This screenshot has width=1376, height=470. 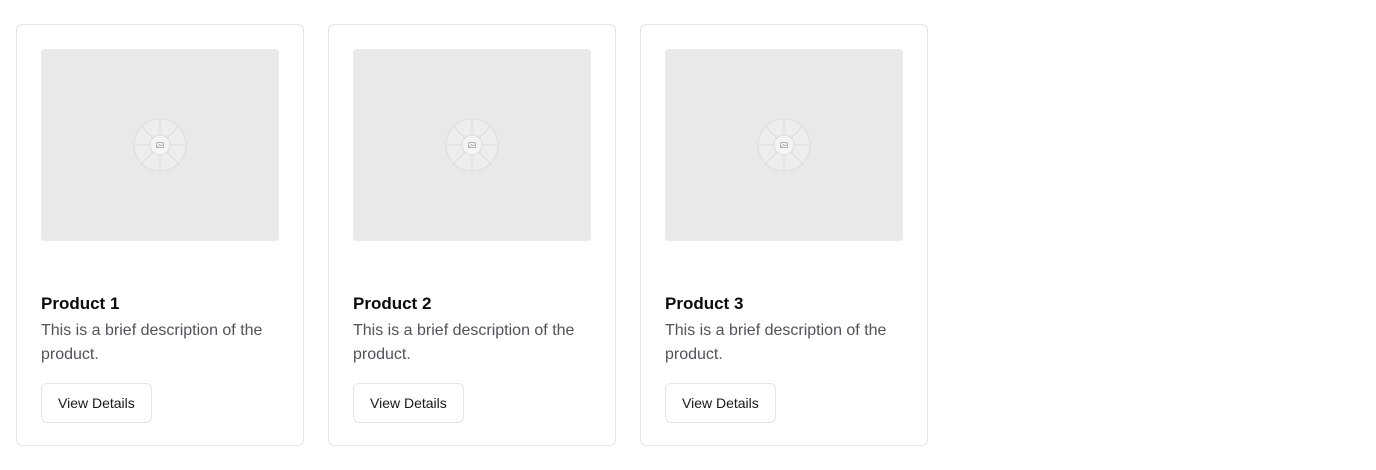 I want to click on product-title: Product 1, so click(x=80, y=303).